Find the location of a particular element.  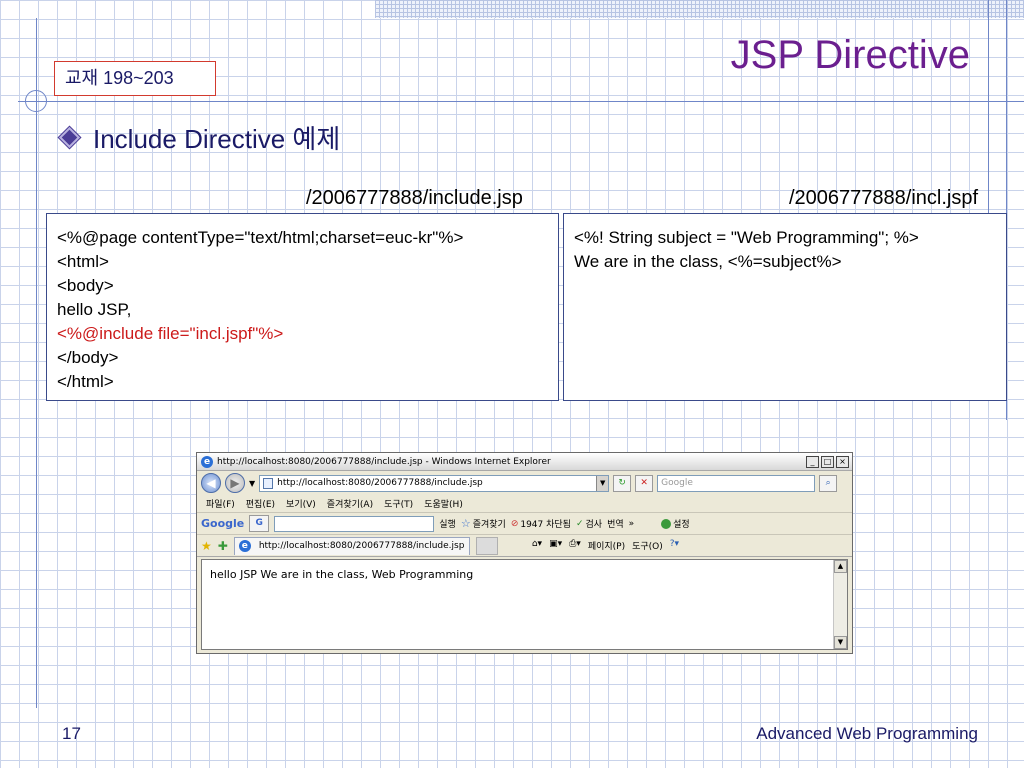

refresh-button: ↻ is located at coordinates (622, 483).